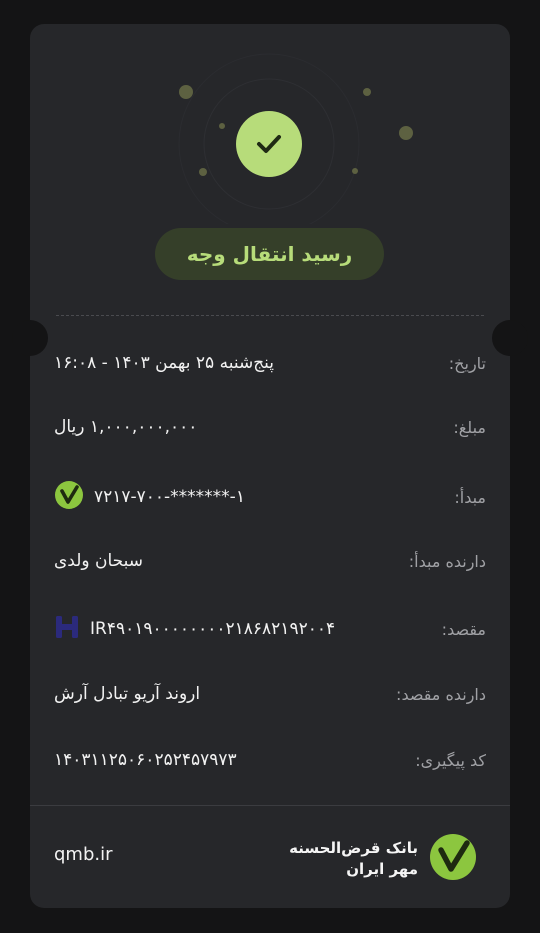 The width and height of the screenshot is (540, 933). I want to click on row-destination-holder: اروند آریو تبادل آرش دارنده مقصد:, so click(270, 694).